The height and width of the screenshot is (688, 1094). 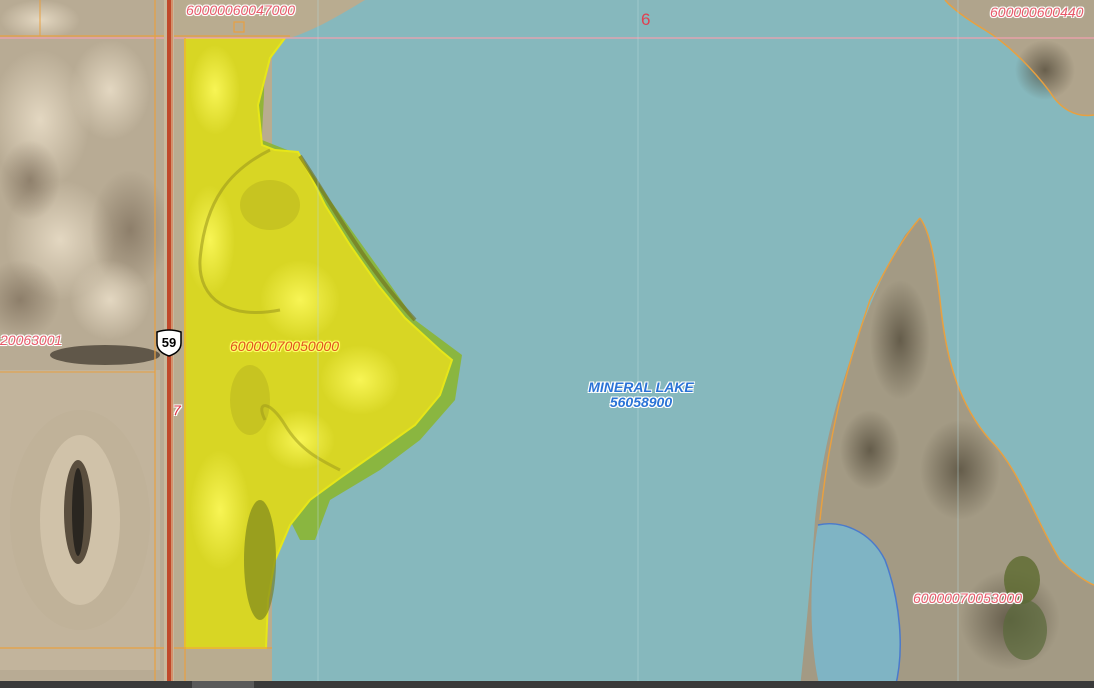 What do you see at coordinates (177, 410) in the screenshot?
I see `parcel-label-fragment: 7` at bounding box center [177, 410].